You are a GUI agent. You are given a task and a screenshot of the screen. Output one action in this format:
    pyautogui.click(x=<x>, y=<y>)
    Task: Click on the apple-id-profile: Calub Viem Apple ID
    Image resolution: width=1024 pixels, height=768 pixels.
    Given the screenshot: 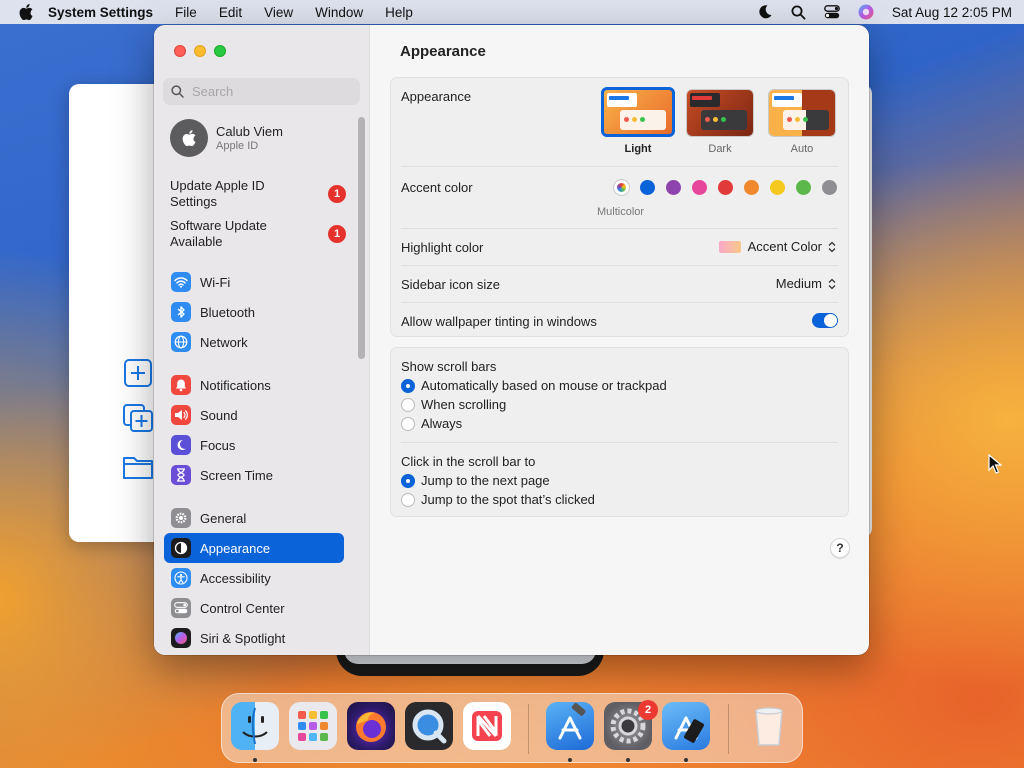 What is the action you would take?
    pyautogui.click(x=226, y=138)
    